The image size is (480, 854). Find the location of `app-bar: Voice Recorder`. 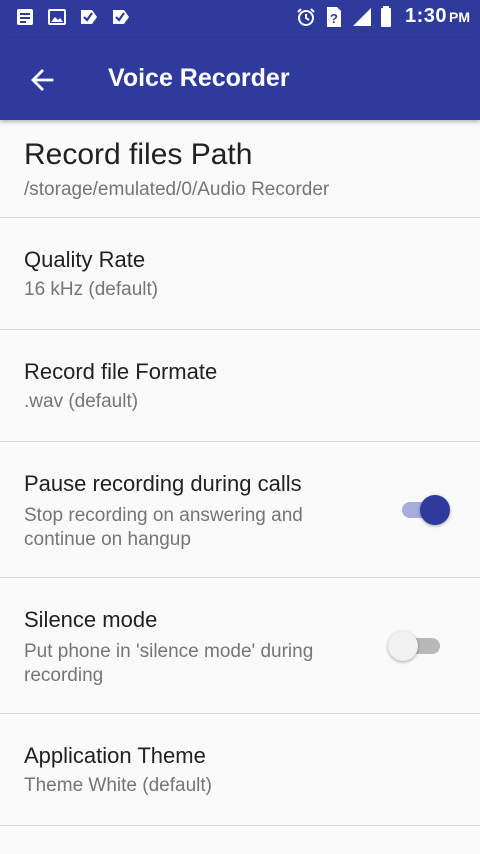

app-bar: Voice Recorder is located at coordinates (240, 79).